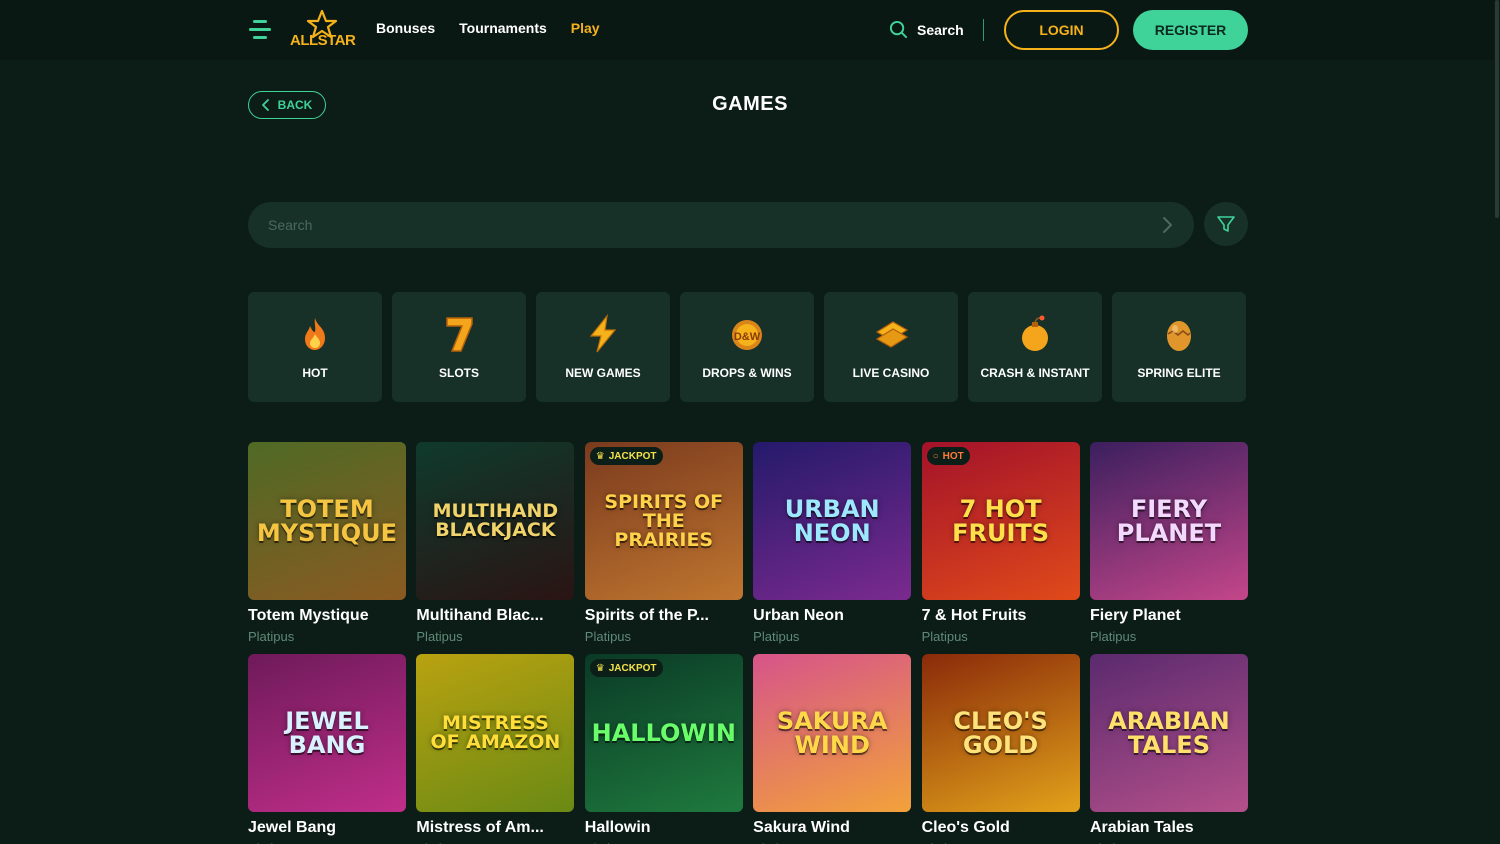 The height and width of the screenshot is (844, 1500). I want to click on game-title: Jewel Bang, so click(327, 828).